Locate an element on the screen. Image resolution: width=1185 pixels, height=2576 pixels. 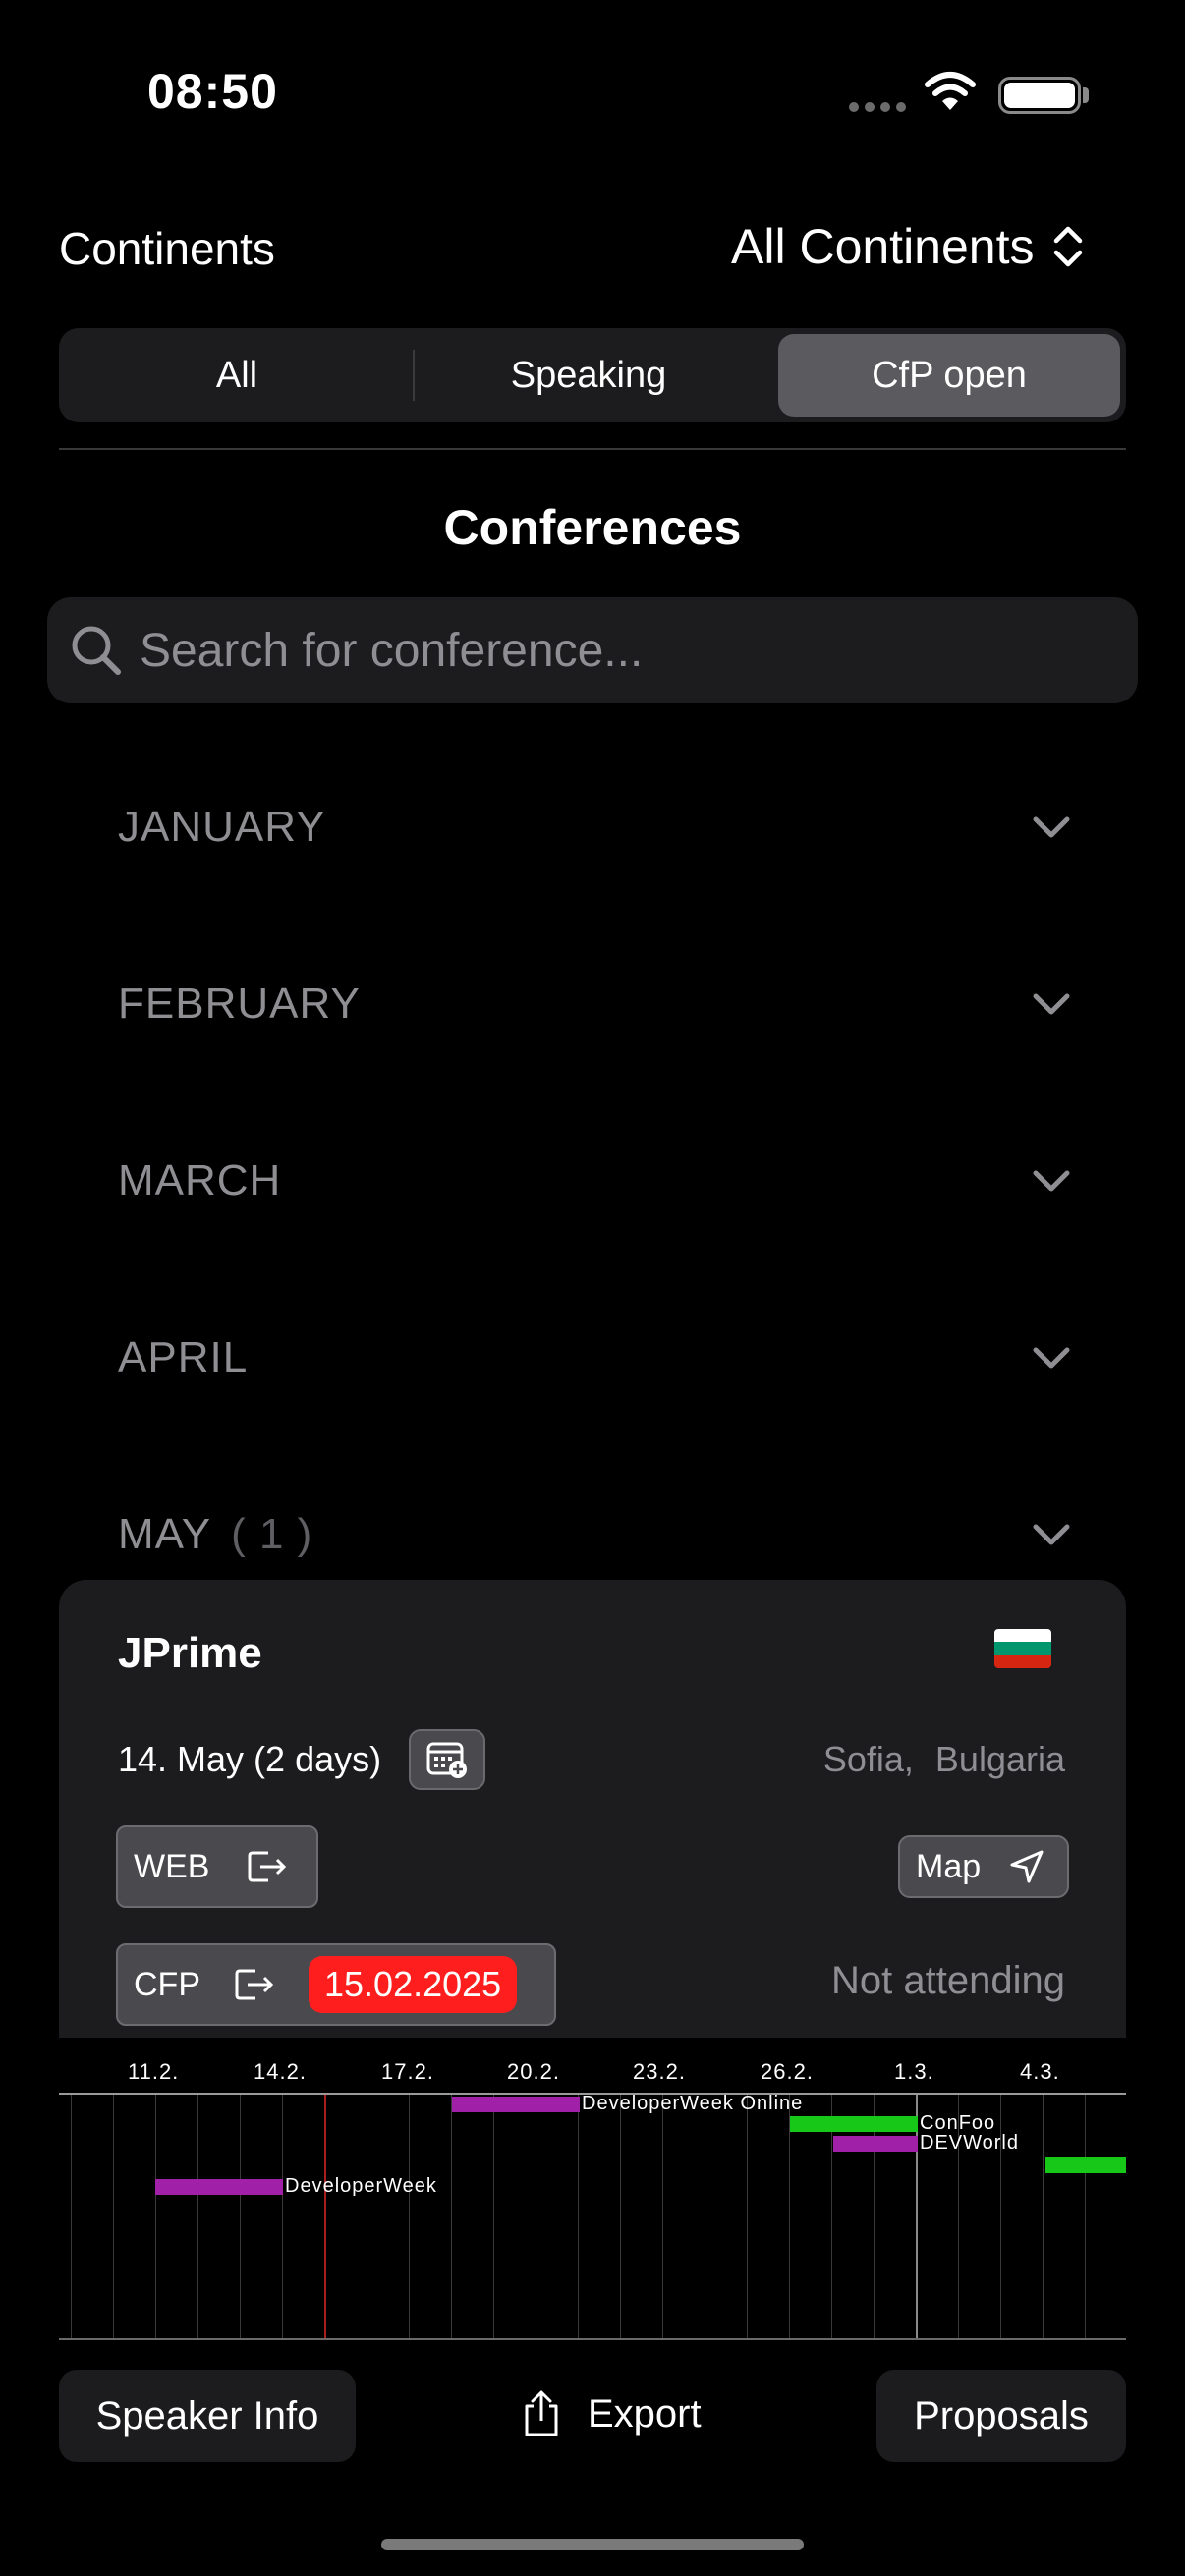
segment-speaking: Speaking is located at coordinates (589, 375).